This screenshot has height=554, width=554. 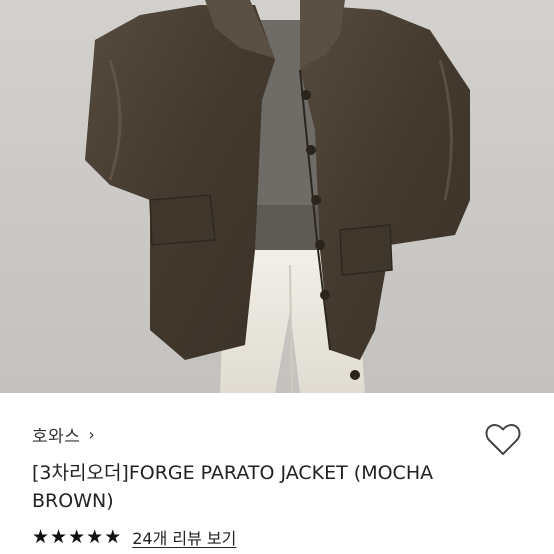 I want to click on rating-row: ★ ★ ★ ★ ★ 24개 리뷰 보기, so click(x=134, y=537).